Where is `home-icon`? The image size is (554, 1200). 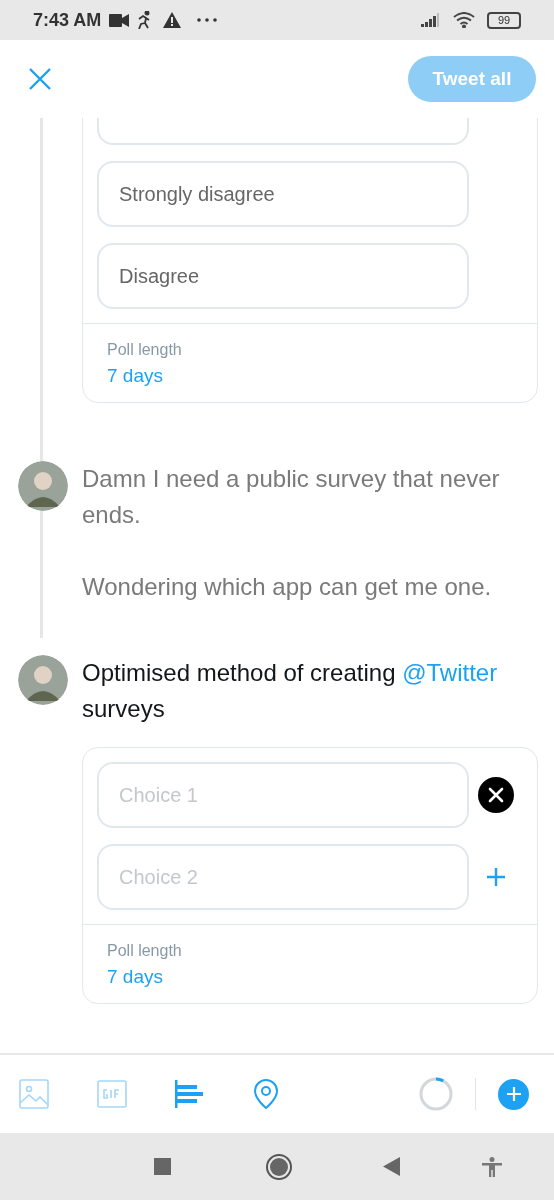
home-icon is located at coordinates (279, 1166).